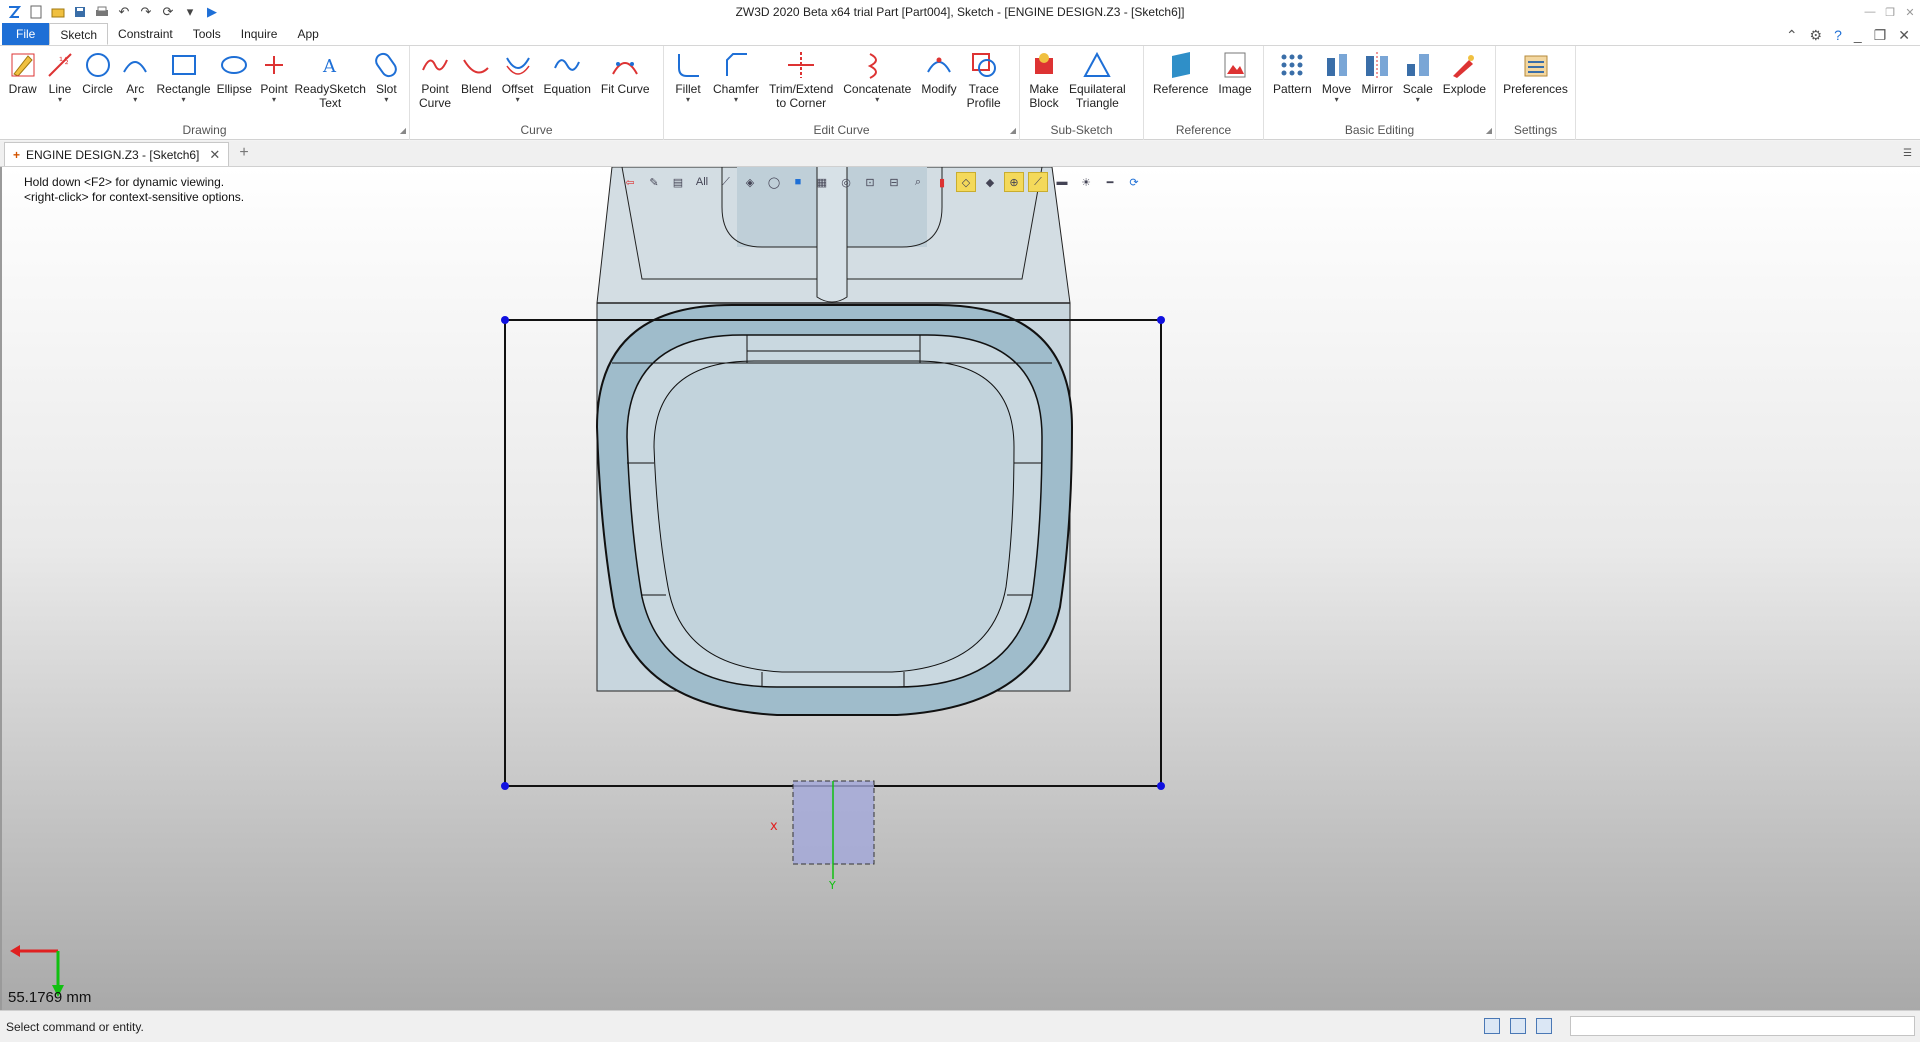 This screenshot has width=1920, height=1042. I want to click on display-constraints-icon: ◆, so click(990, 182).